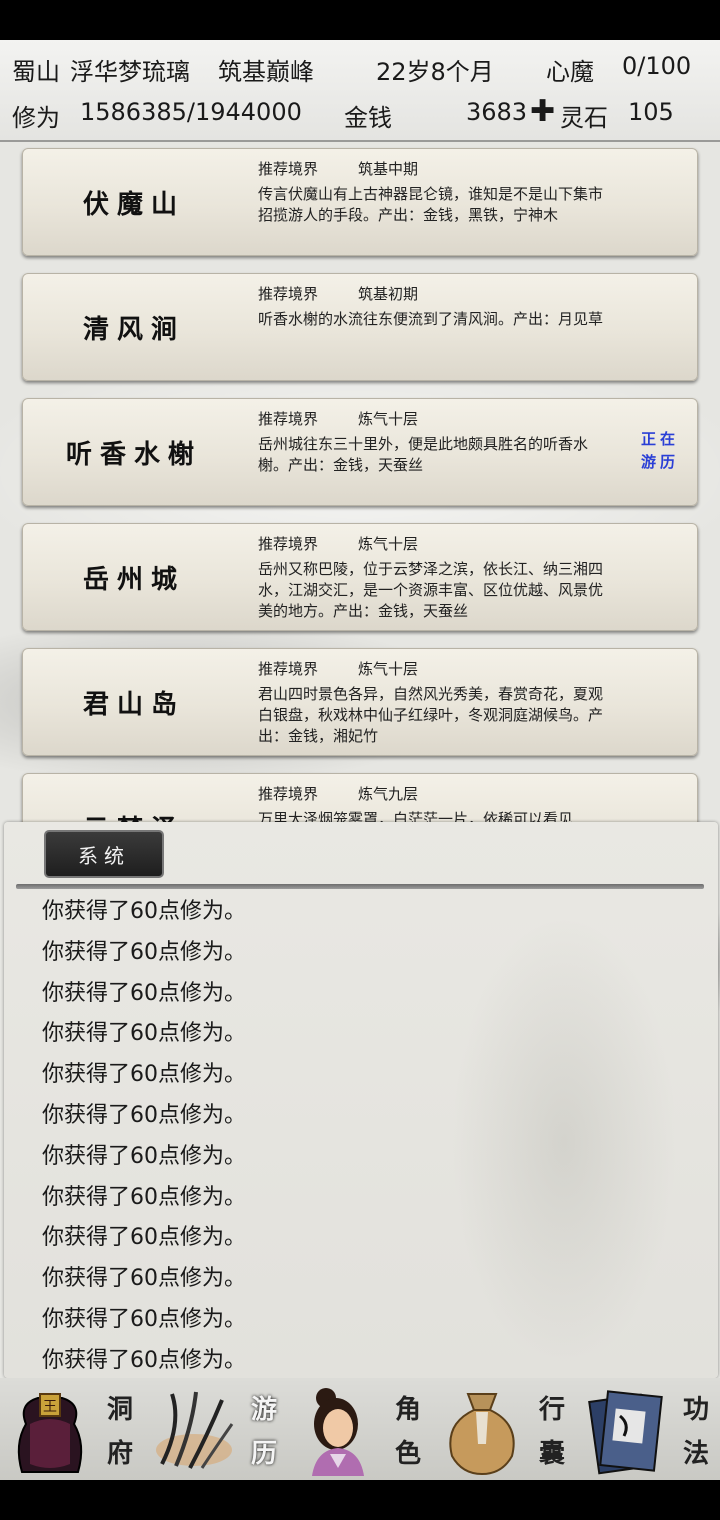  Describe the element at coordinates (651, 112) in the screenshot. I see `spirit-stone-value: 105` at that location.